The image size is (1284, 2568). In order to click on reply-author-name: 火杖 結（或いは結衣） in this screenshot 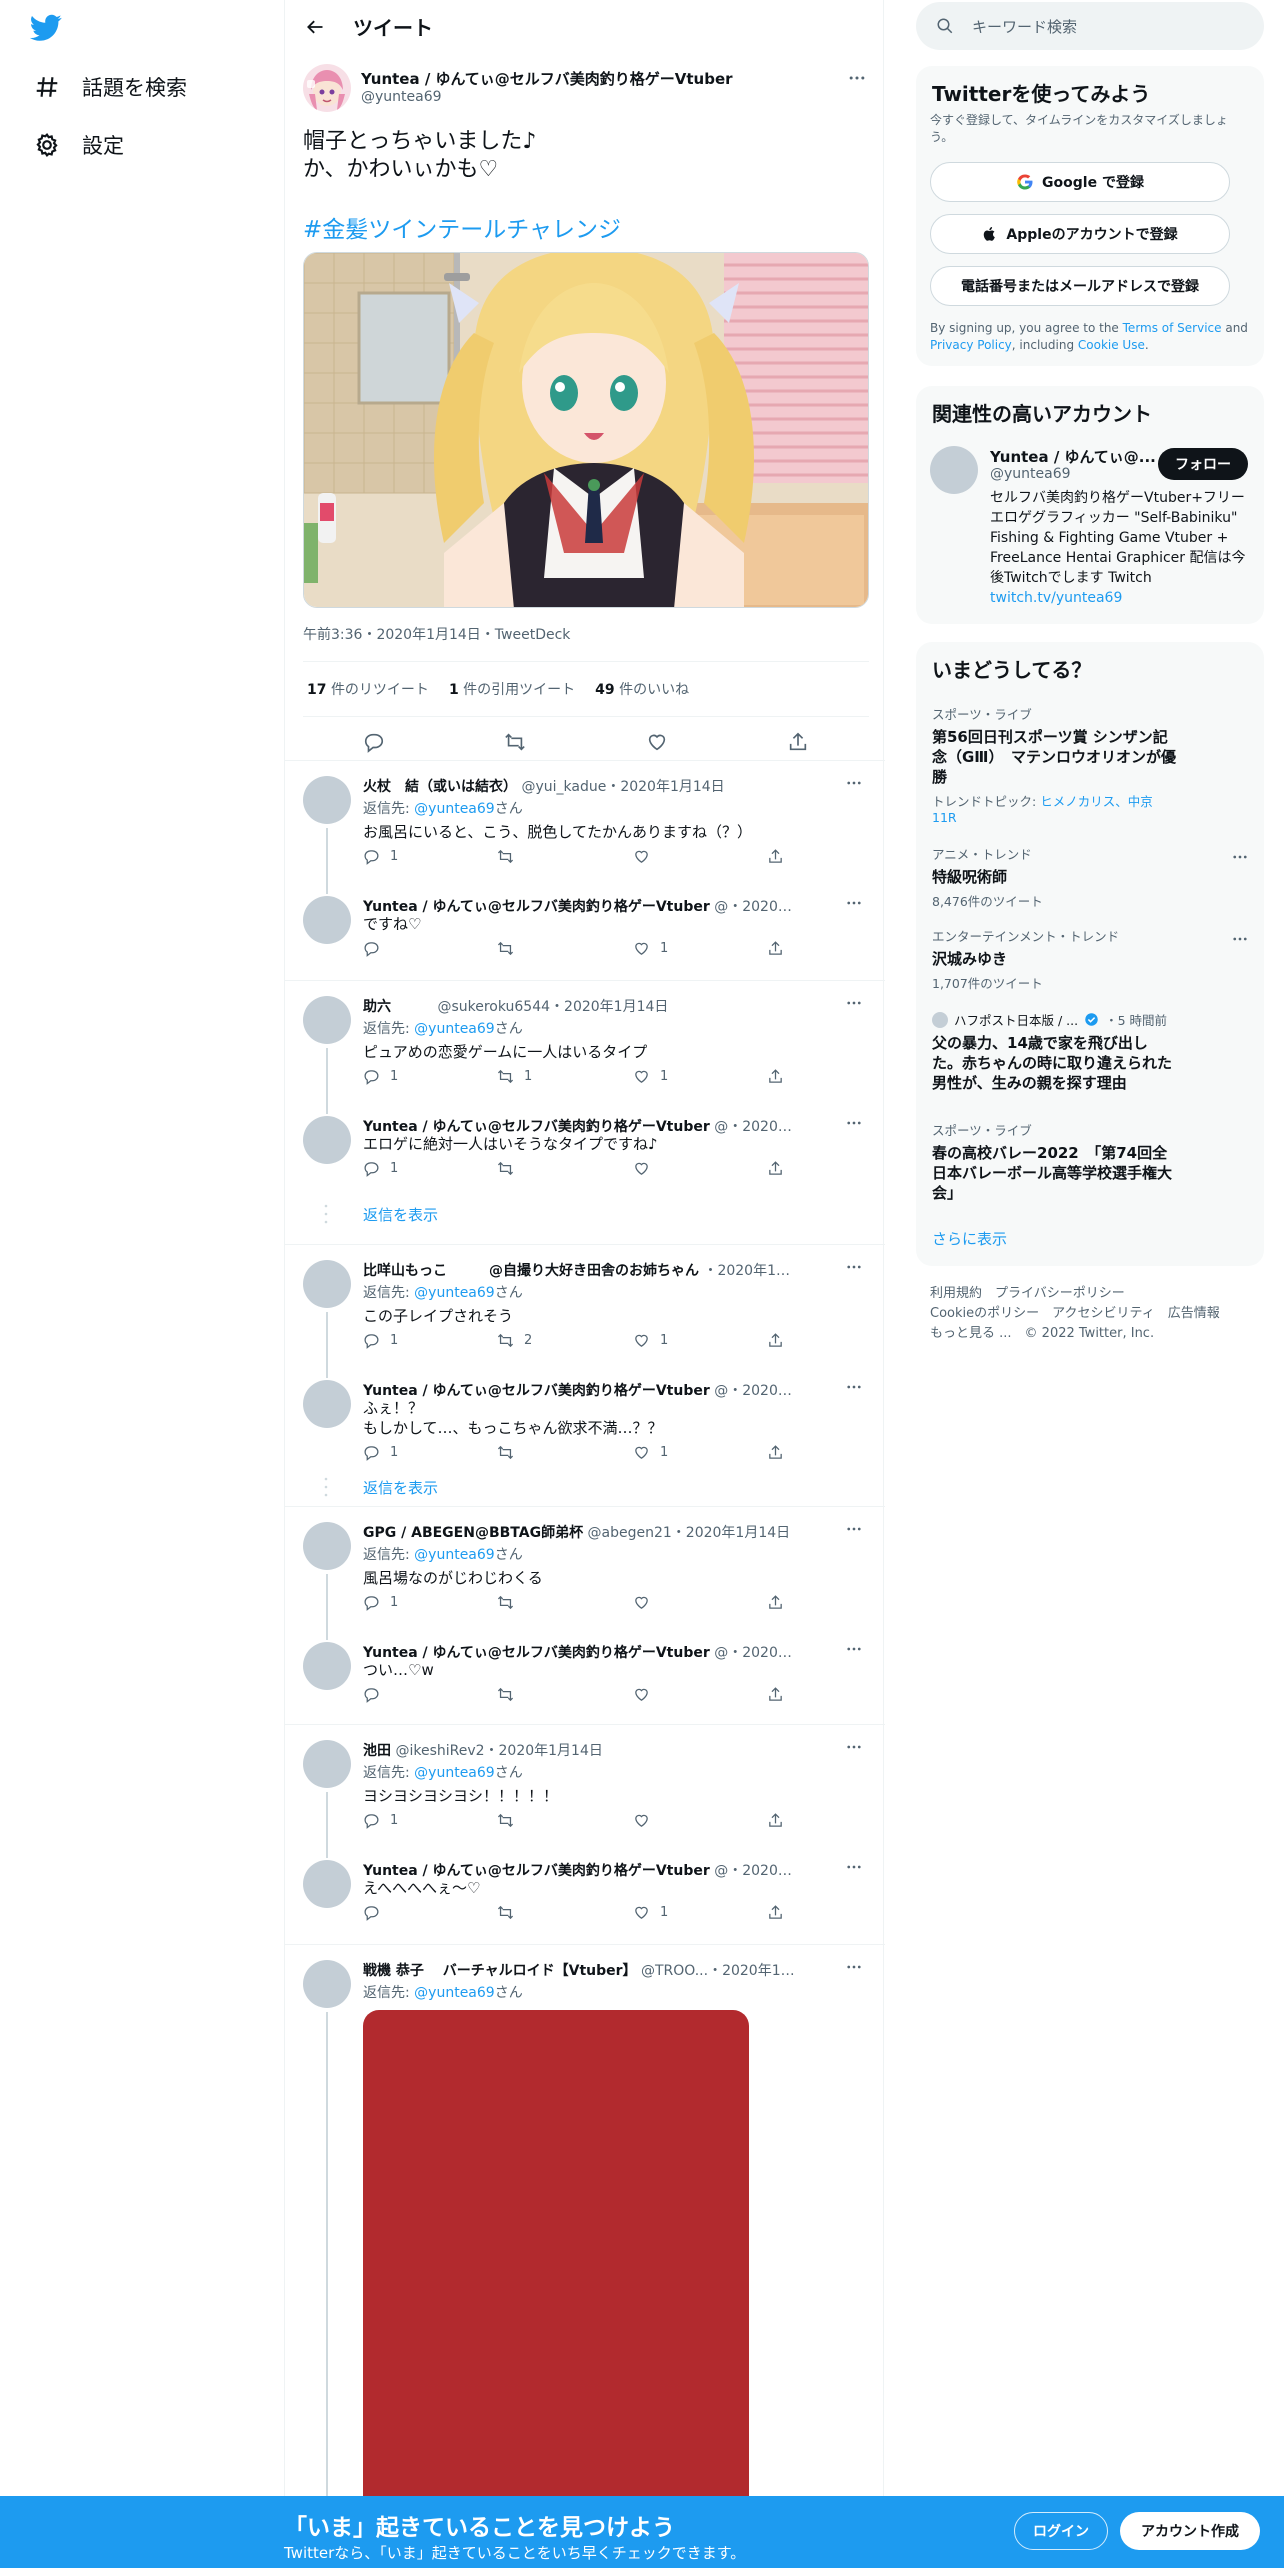, I will do `click(440, 787)`.